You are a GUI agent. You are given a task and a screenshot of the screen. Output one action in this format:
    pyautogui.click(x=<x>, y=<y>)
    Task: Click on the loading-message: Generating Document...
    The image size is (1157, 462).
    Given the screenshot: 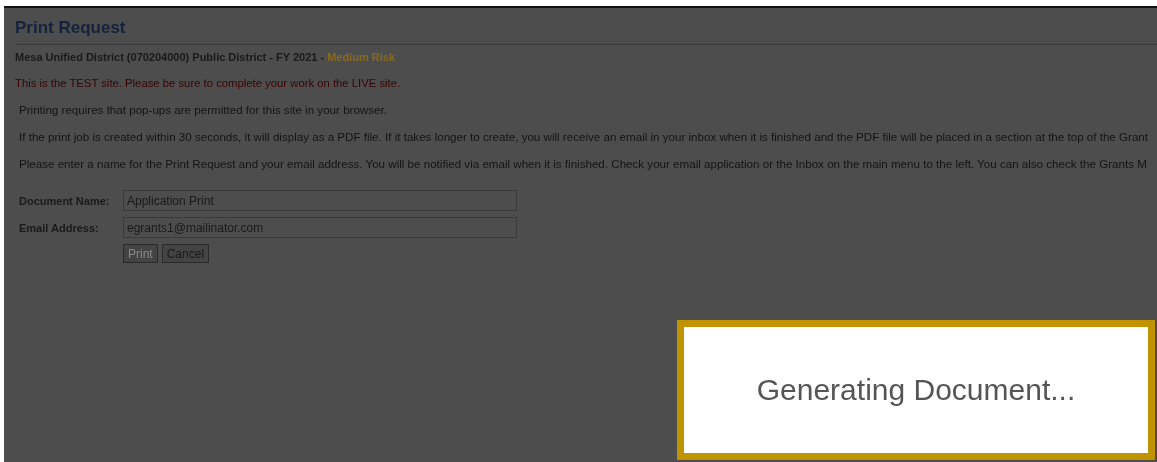 What is the action you would take?
    pyautogui.click(x=916, y=390)
    